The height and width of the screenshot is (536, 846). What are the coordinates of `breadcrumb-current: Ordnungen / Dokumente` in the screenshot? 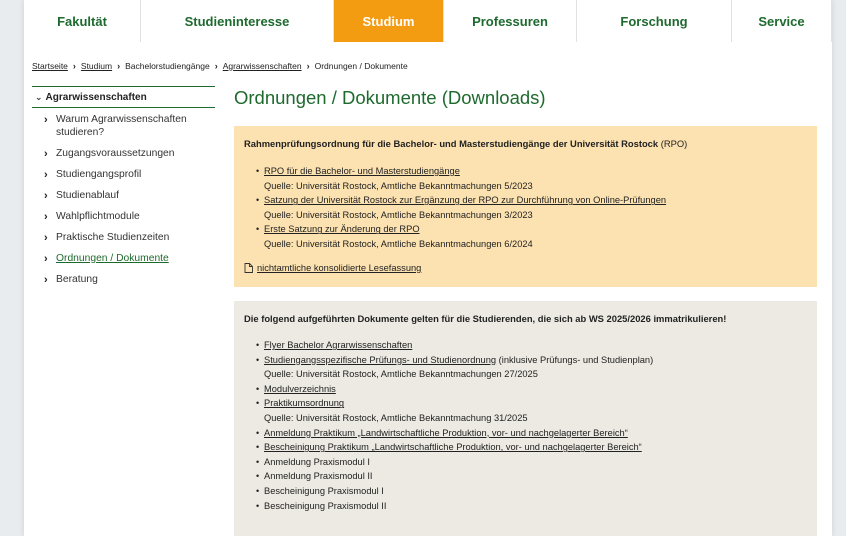 It's located at (361, 66).